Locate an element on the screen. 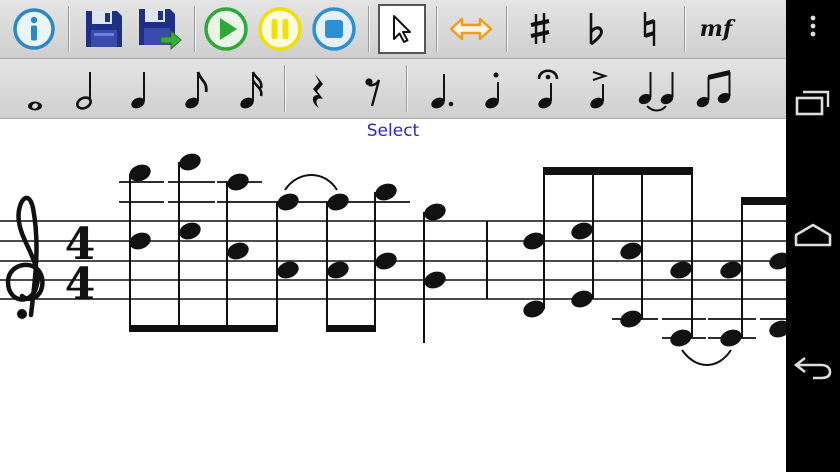  recent-apps-icon is located at coordinates (812, 103).